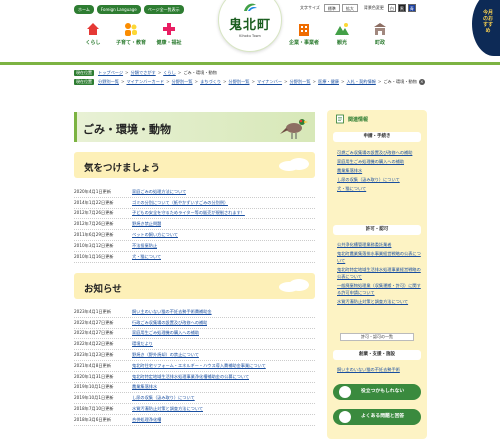 This screenshot has height=439, width=500. What do you see at coordinates (163, 398) in the screenshot?
I see `item-link: し尿の収集（汲み取り）について` at bounding box center [163, 398].